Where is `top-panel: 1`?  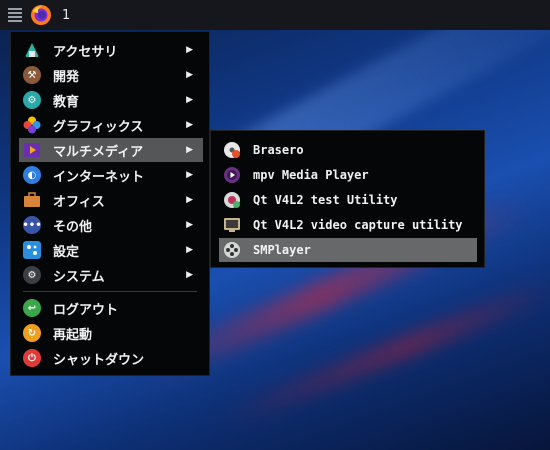 top-panel: 1 is located at coordinates (275, 15).